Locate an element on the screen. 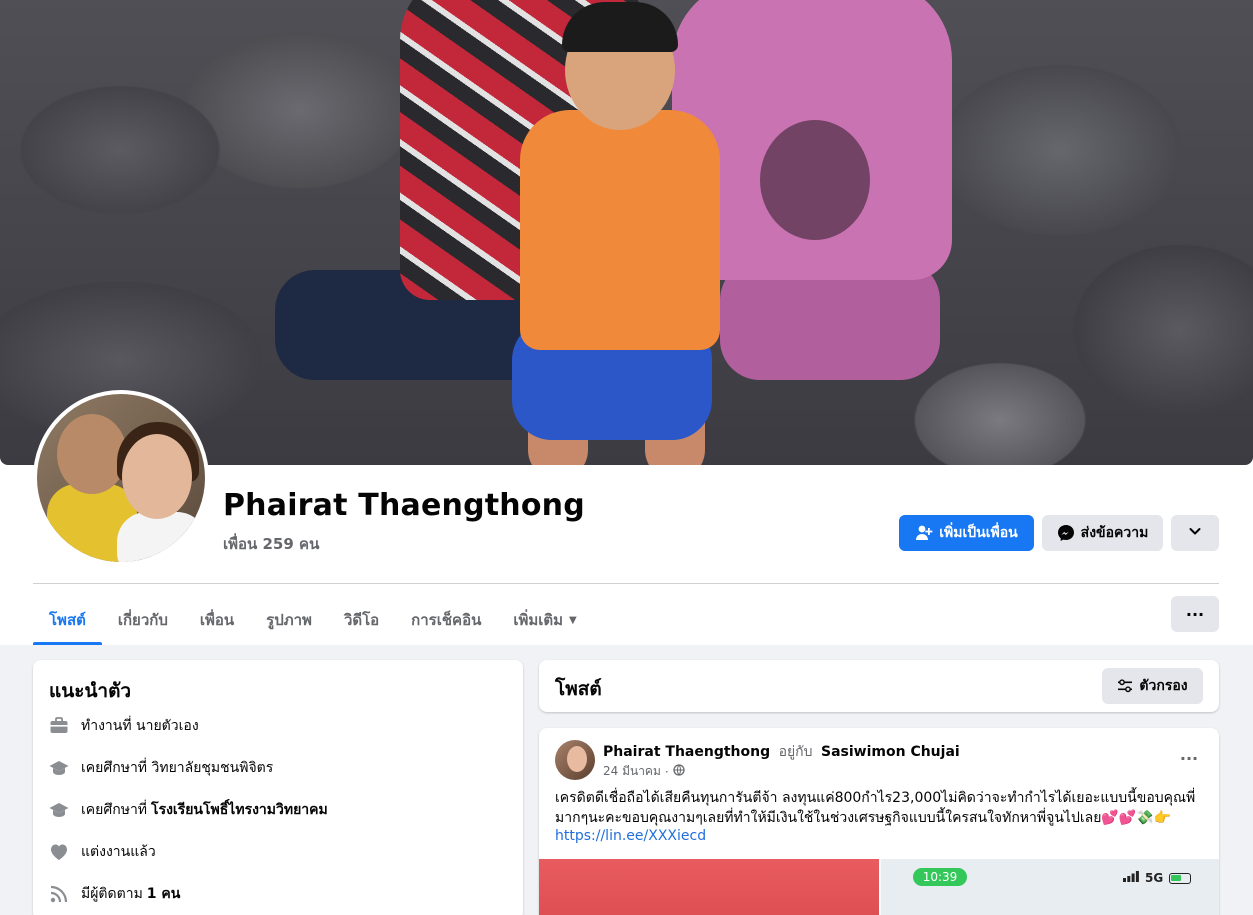  post-meta: 24 มีนาคม · is located at coordinates (644, 771).